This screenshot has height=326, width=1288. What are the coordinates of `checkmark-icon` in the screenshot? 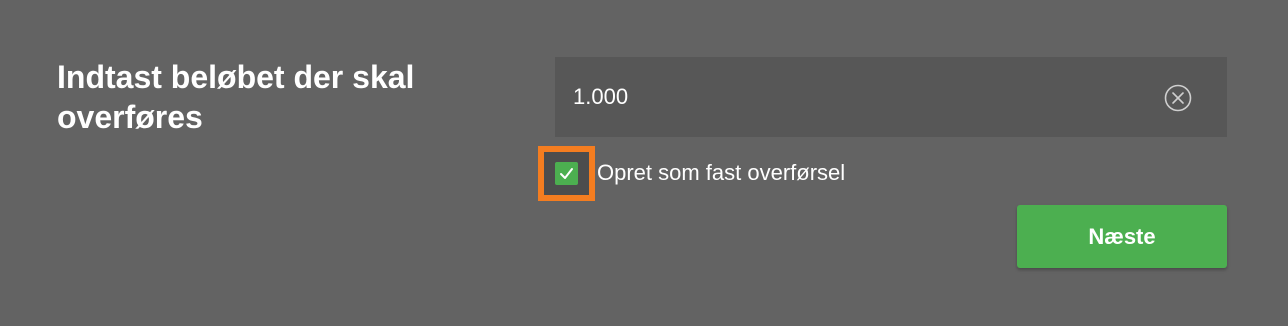 It's located at (566, 173).